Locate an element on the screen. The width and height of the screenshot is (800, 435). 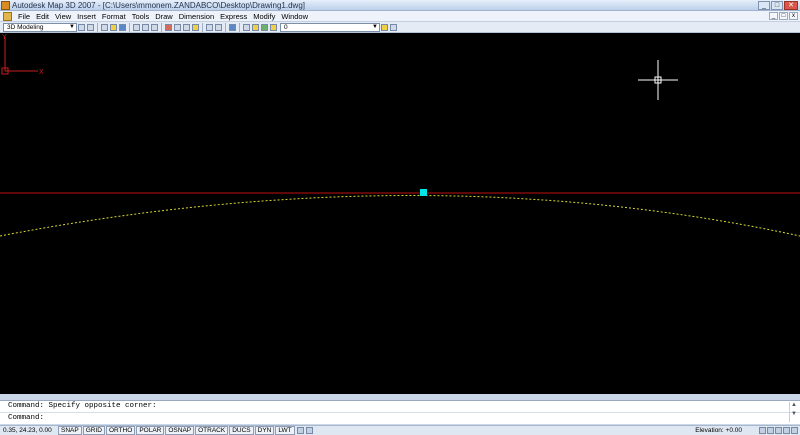
command-scrollbar: ▲ ▼ is located at coordinates (793, 412).